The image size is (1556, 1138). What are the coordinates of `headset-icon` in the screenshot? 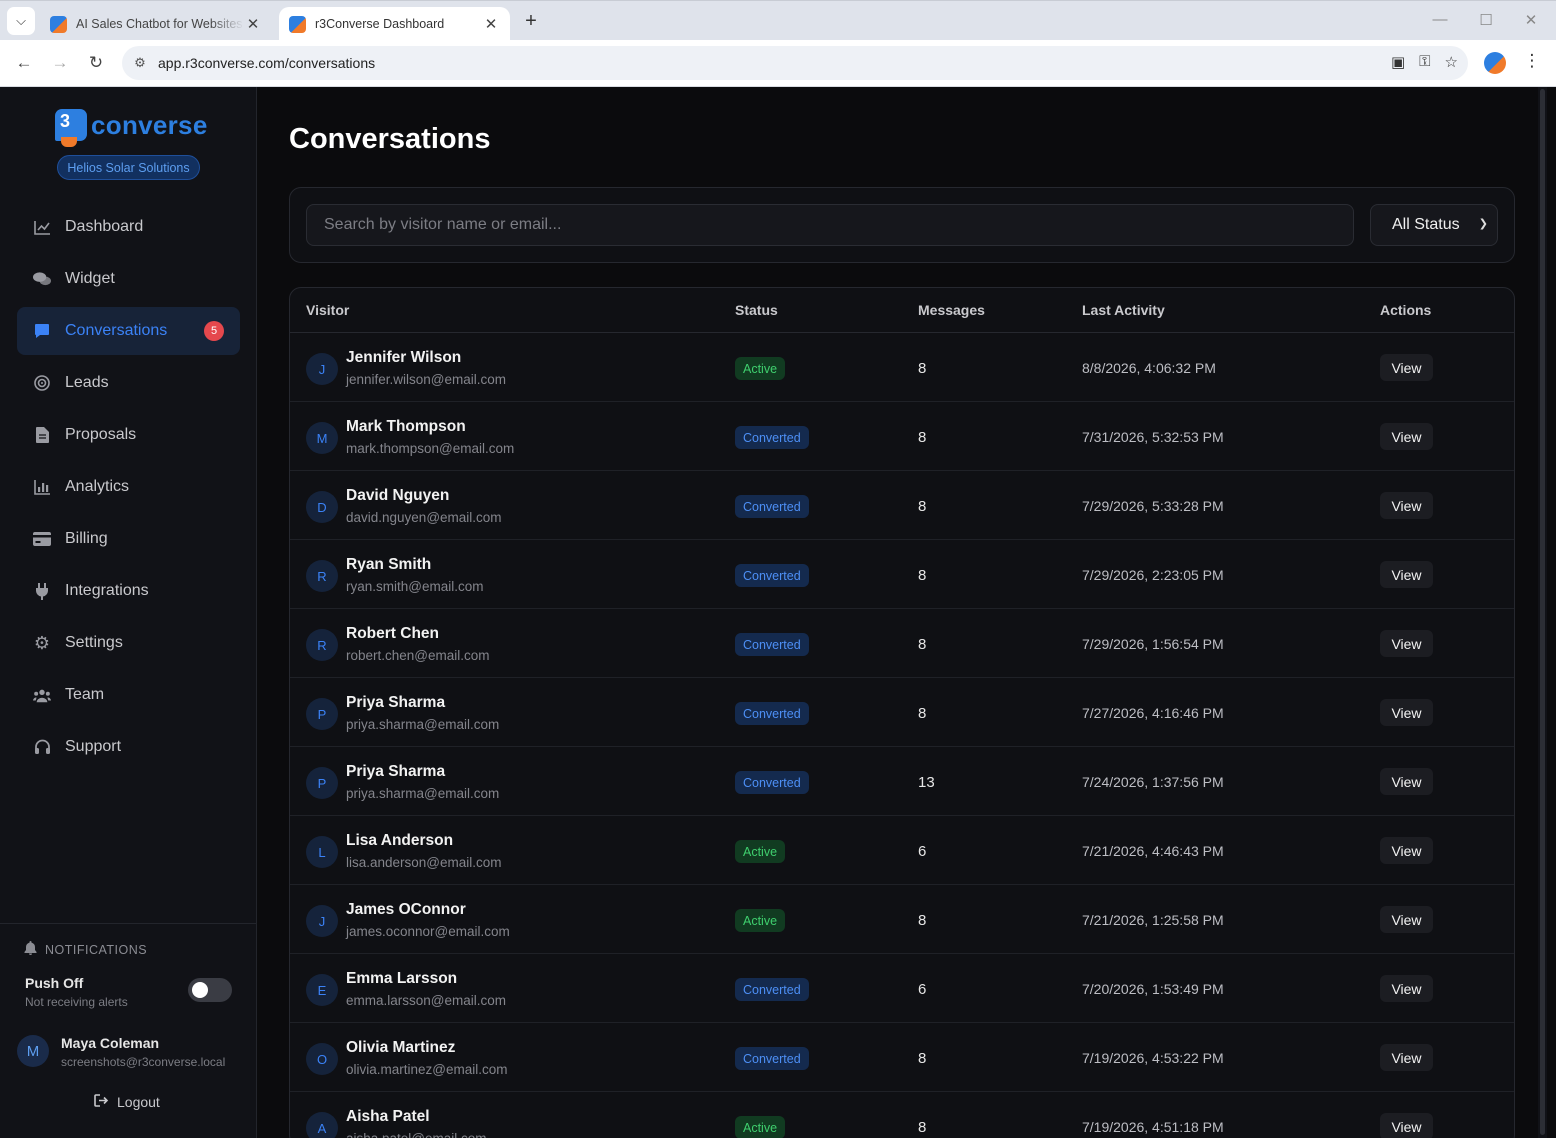 It's located at (42, 747).